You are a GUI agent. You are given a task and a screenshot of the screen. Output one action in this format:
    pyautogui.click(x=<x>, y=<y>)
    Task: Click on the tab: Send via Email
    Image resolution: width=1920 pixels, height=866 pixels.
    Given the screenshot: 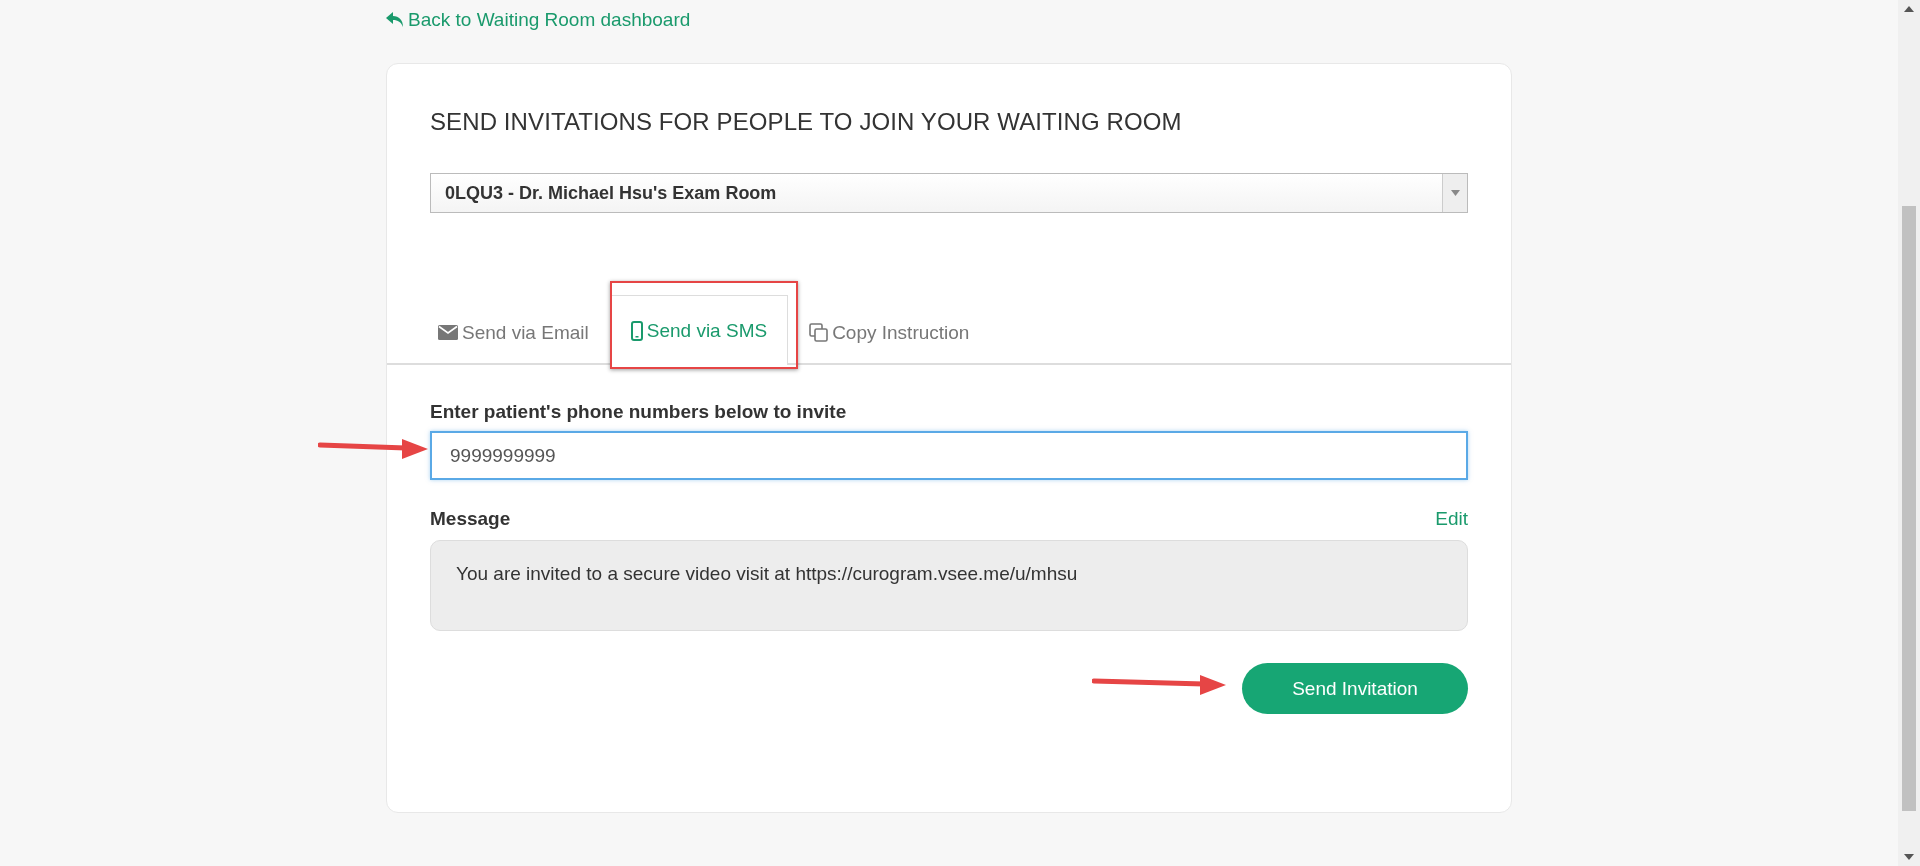 What is the action you would take?
    pyautogui.click(x=513, y=332)
    